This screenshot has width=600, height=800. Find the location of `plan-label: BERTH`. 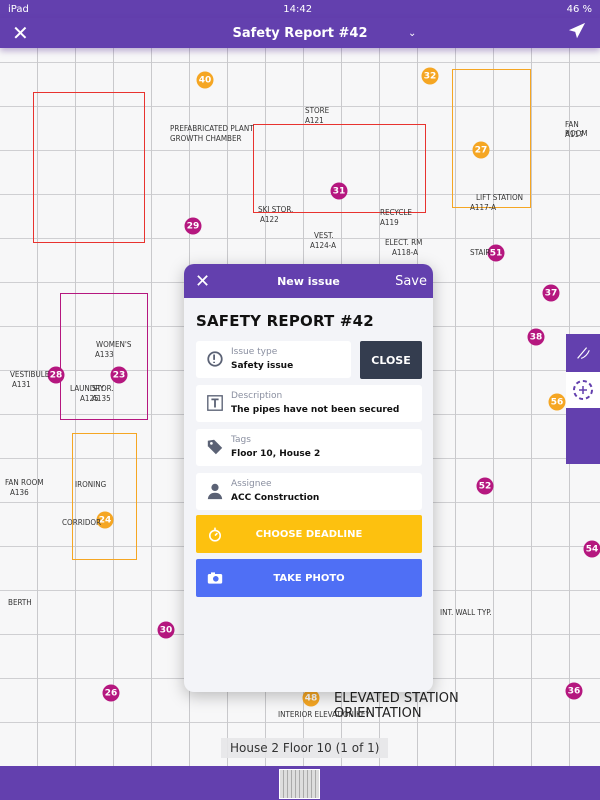

plan-label: BERTH is located at coordinates (20, 602).